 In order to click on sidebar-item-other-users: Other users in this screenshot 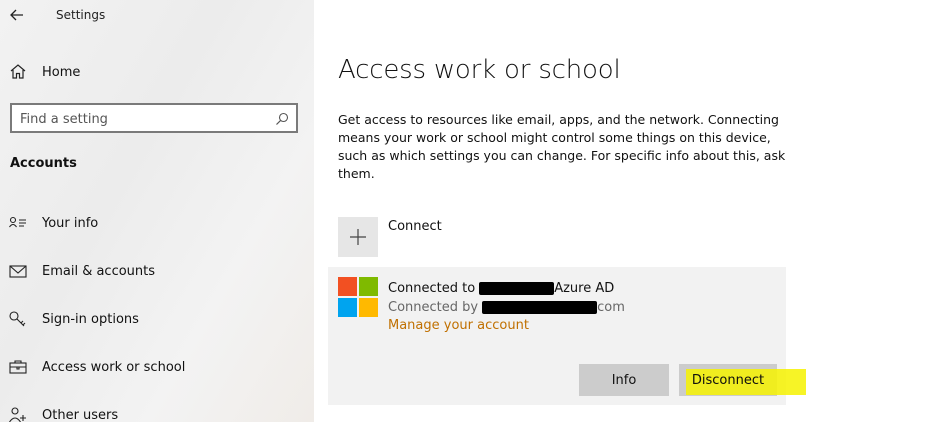, I will do `click(158, 411)`.